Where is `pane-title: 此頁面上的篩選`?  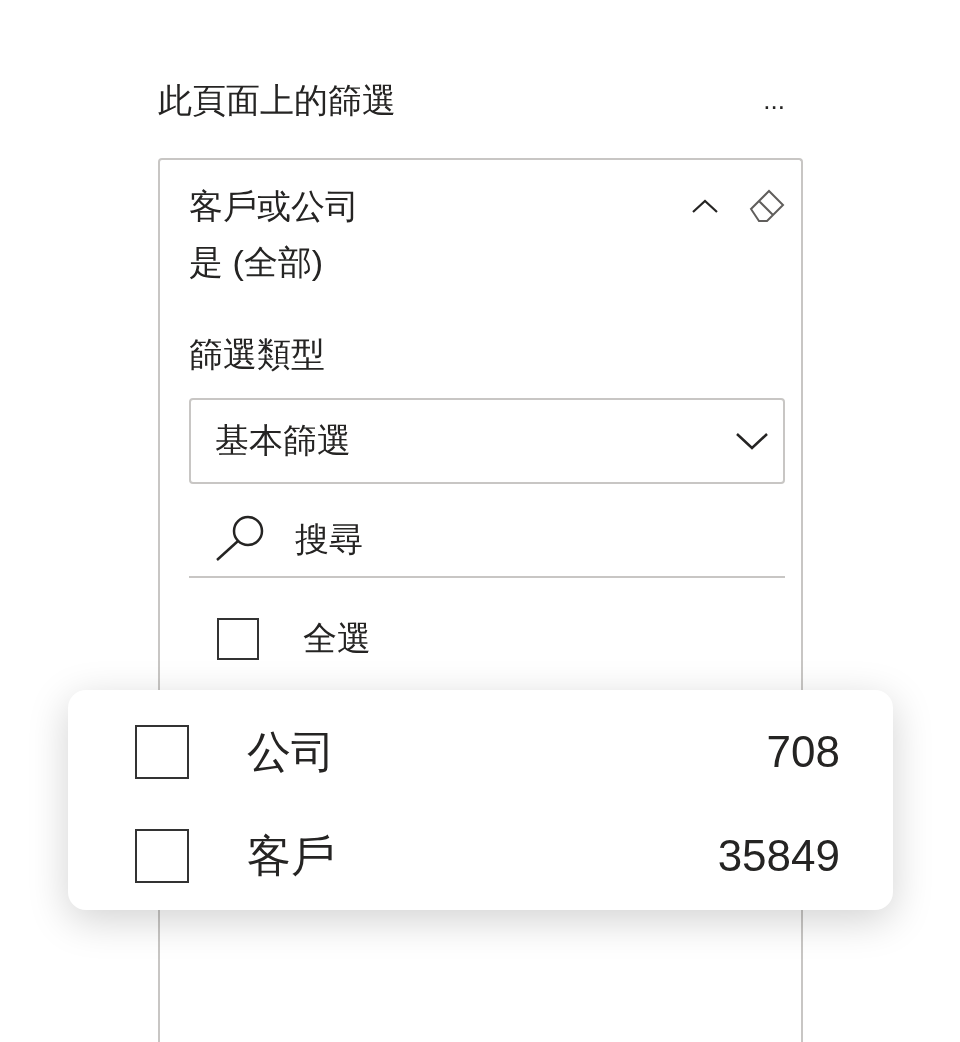 pane-title: 此頁面上的篩選 is located at coordinates (277, 100).